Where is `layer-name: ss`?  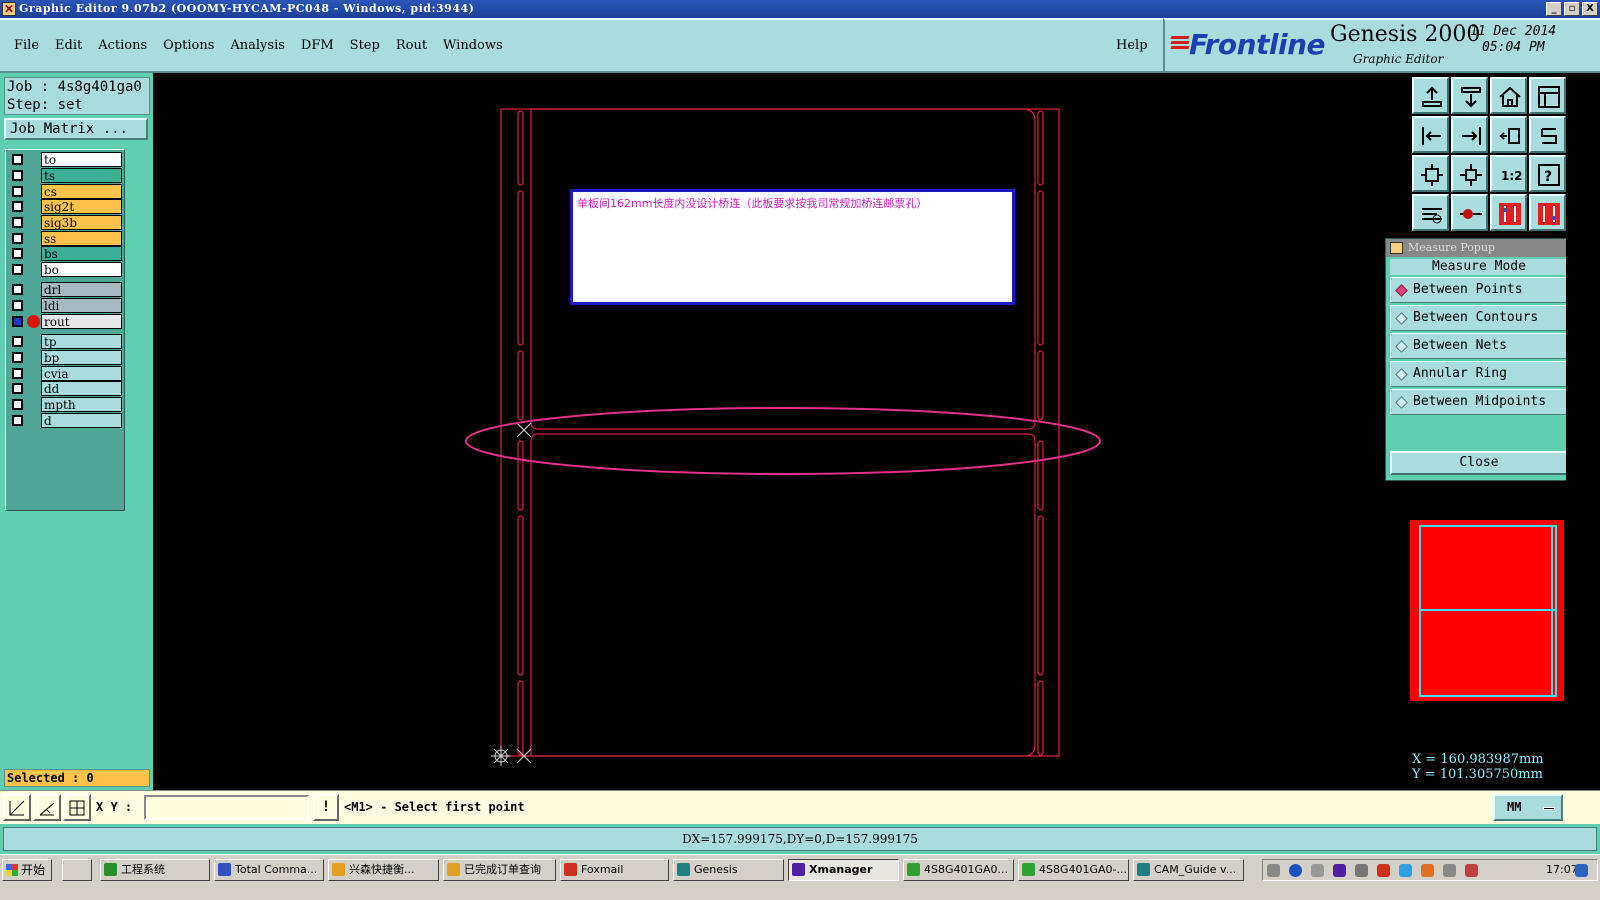
layer-name: ss is located at coordinates (81, 238).